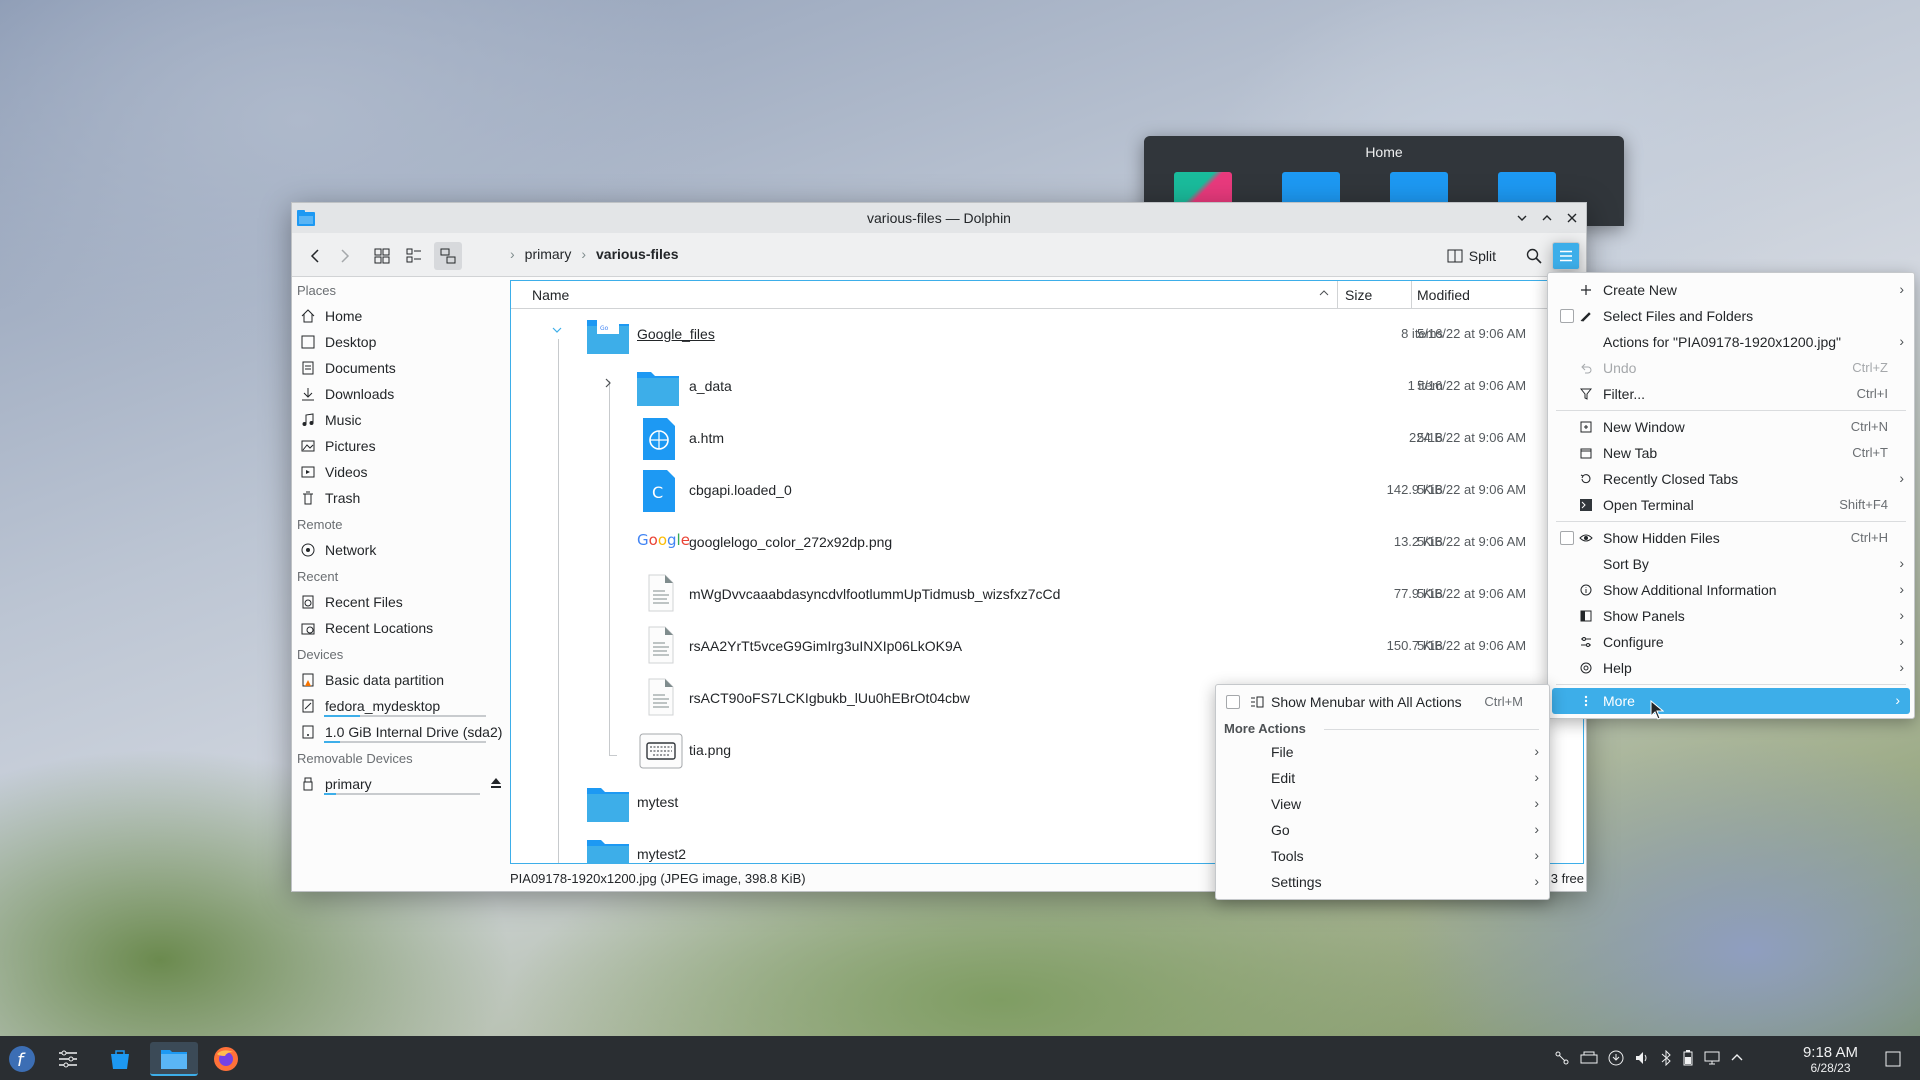  What do you see at coordinates (68, 1059) in the screenshot?
I see `system-settings-icon` at bounding box center [68, 1059].